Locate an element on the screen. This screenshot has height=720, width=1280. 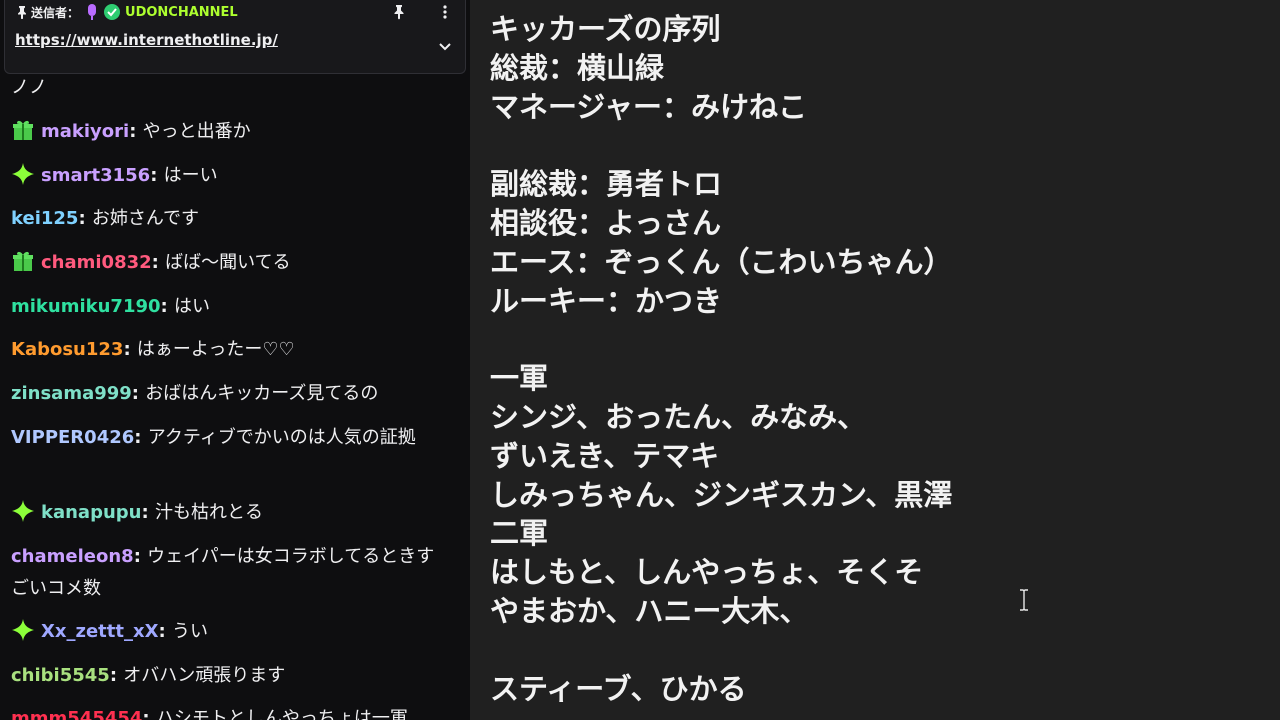
note-line: マネージャー：みけねこ is located at coordinates (648, 106).